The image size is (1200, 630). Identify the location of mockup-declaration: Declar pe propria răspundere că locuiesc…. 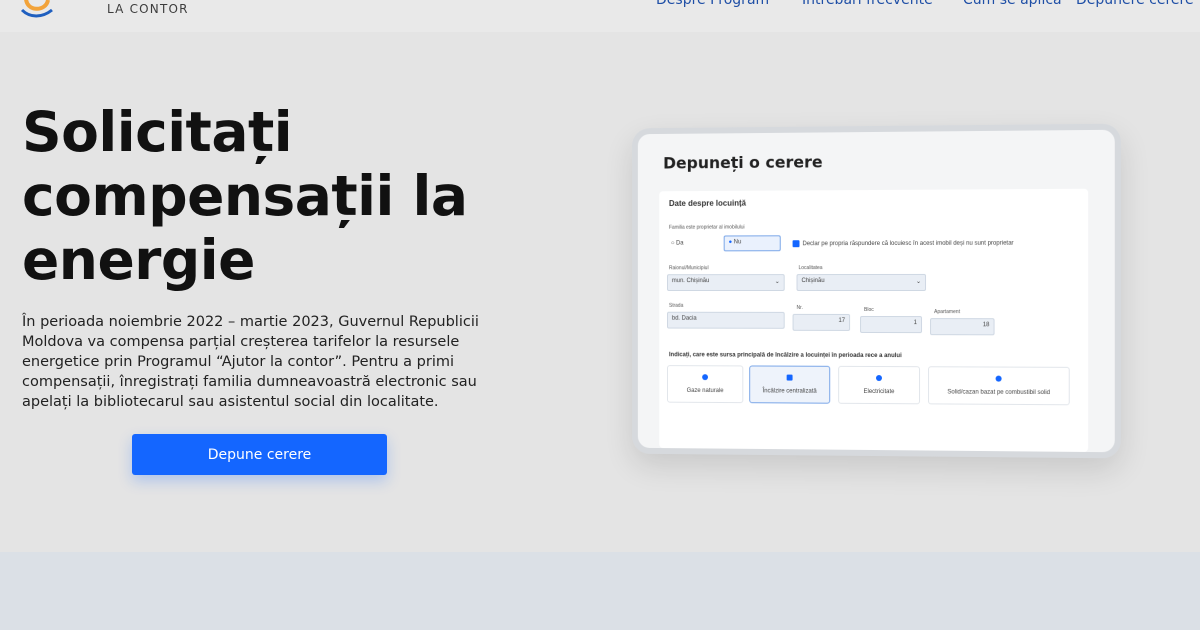
(903, 244).